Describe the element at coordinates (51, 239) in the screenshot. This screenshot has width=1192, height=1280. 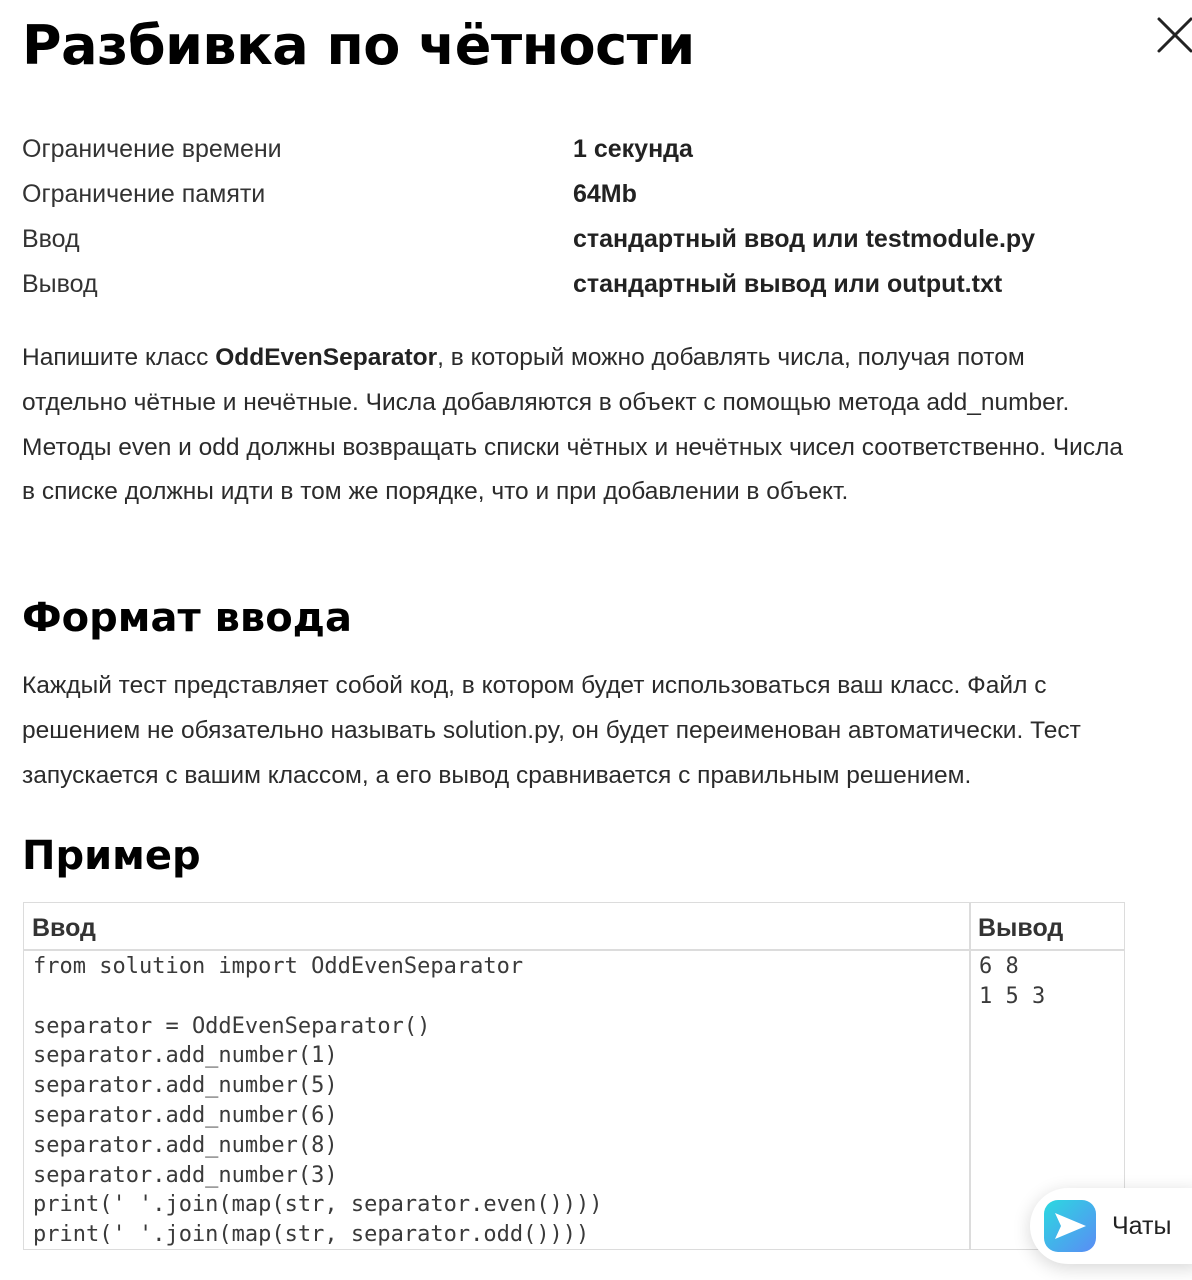
I see `limit-label: Ввод` at that location.